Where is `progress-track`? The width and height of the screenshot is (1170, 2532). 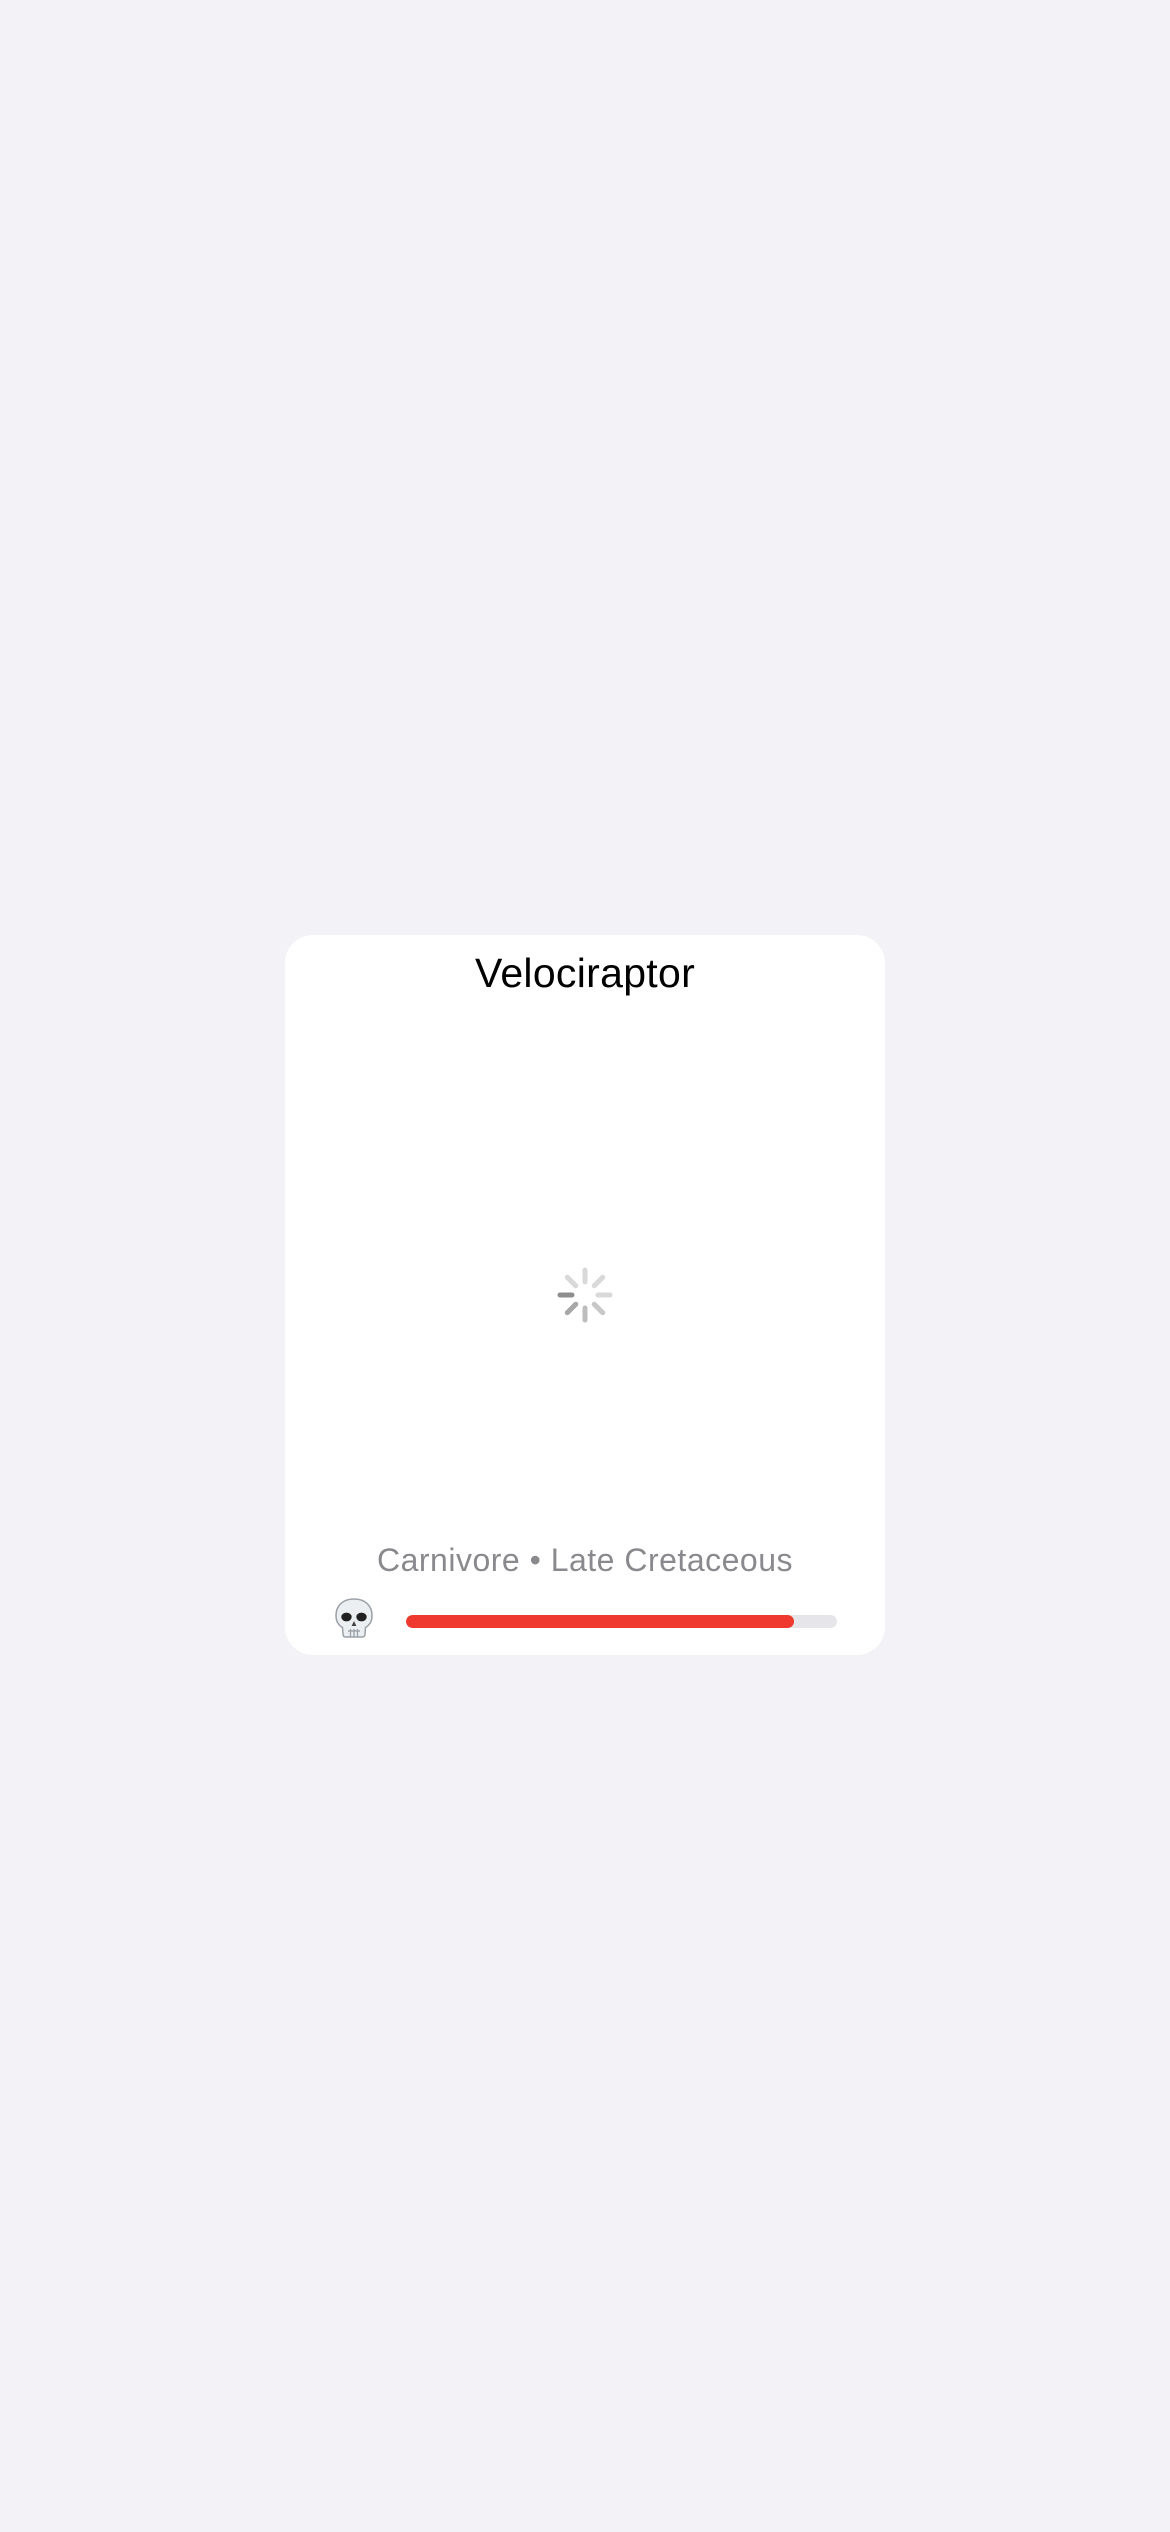 progress-track is located at coordinates (621, 1621).